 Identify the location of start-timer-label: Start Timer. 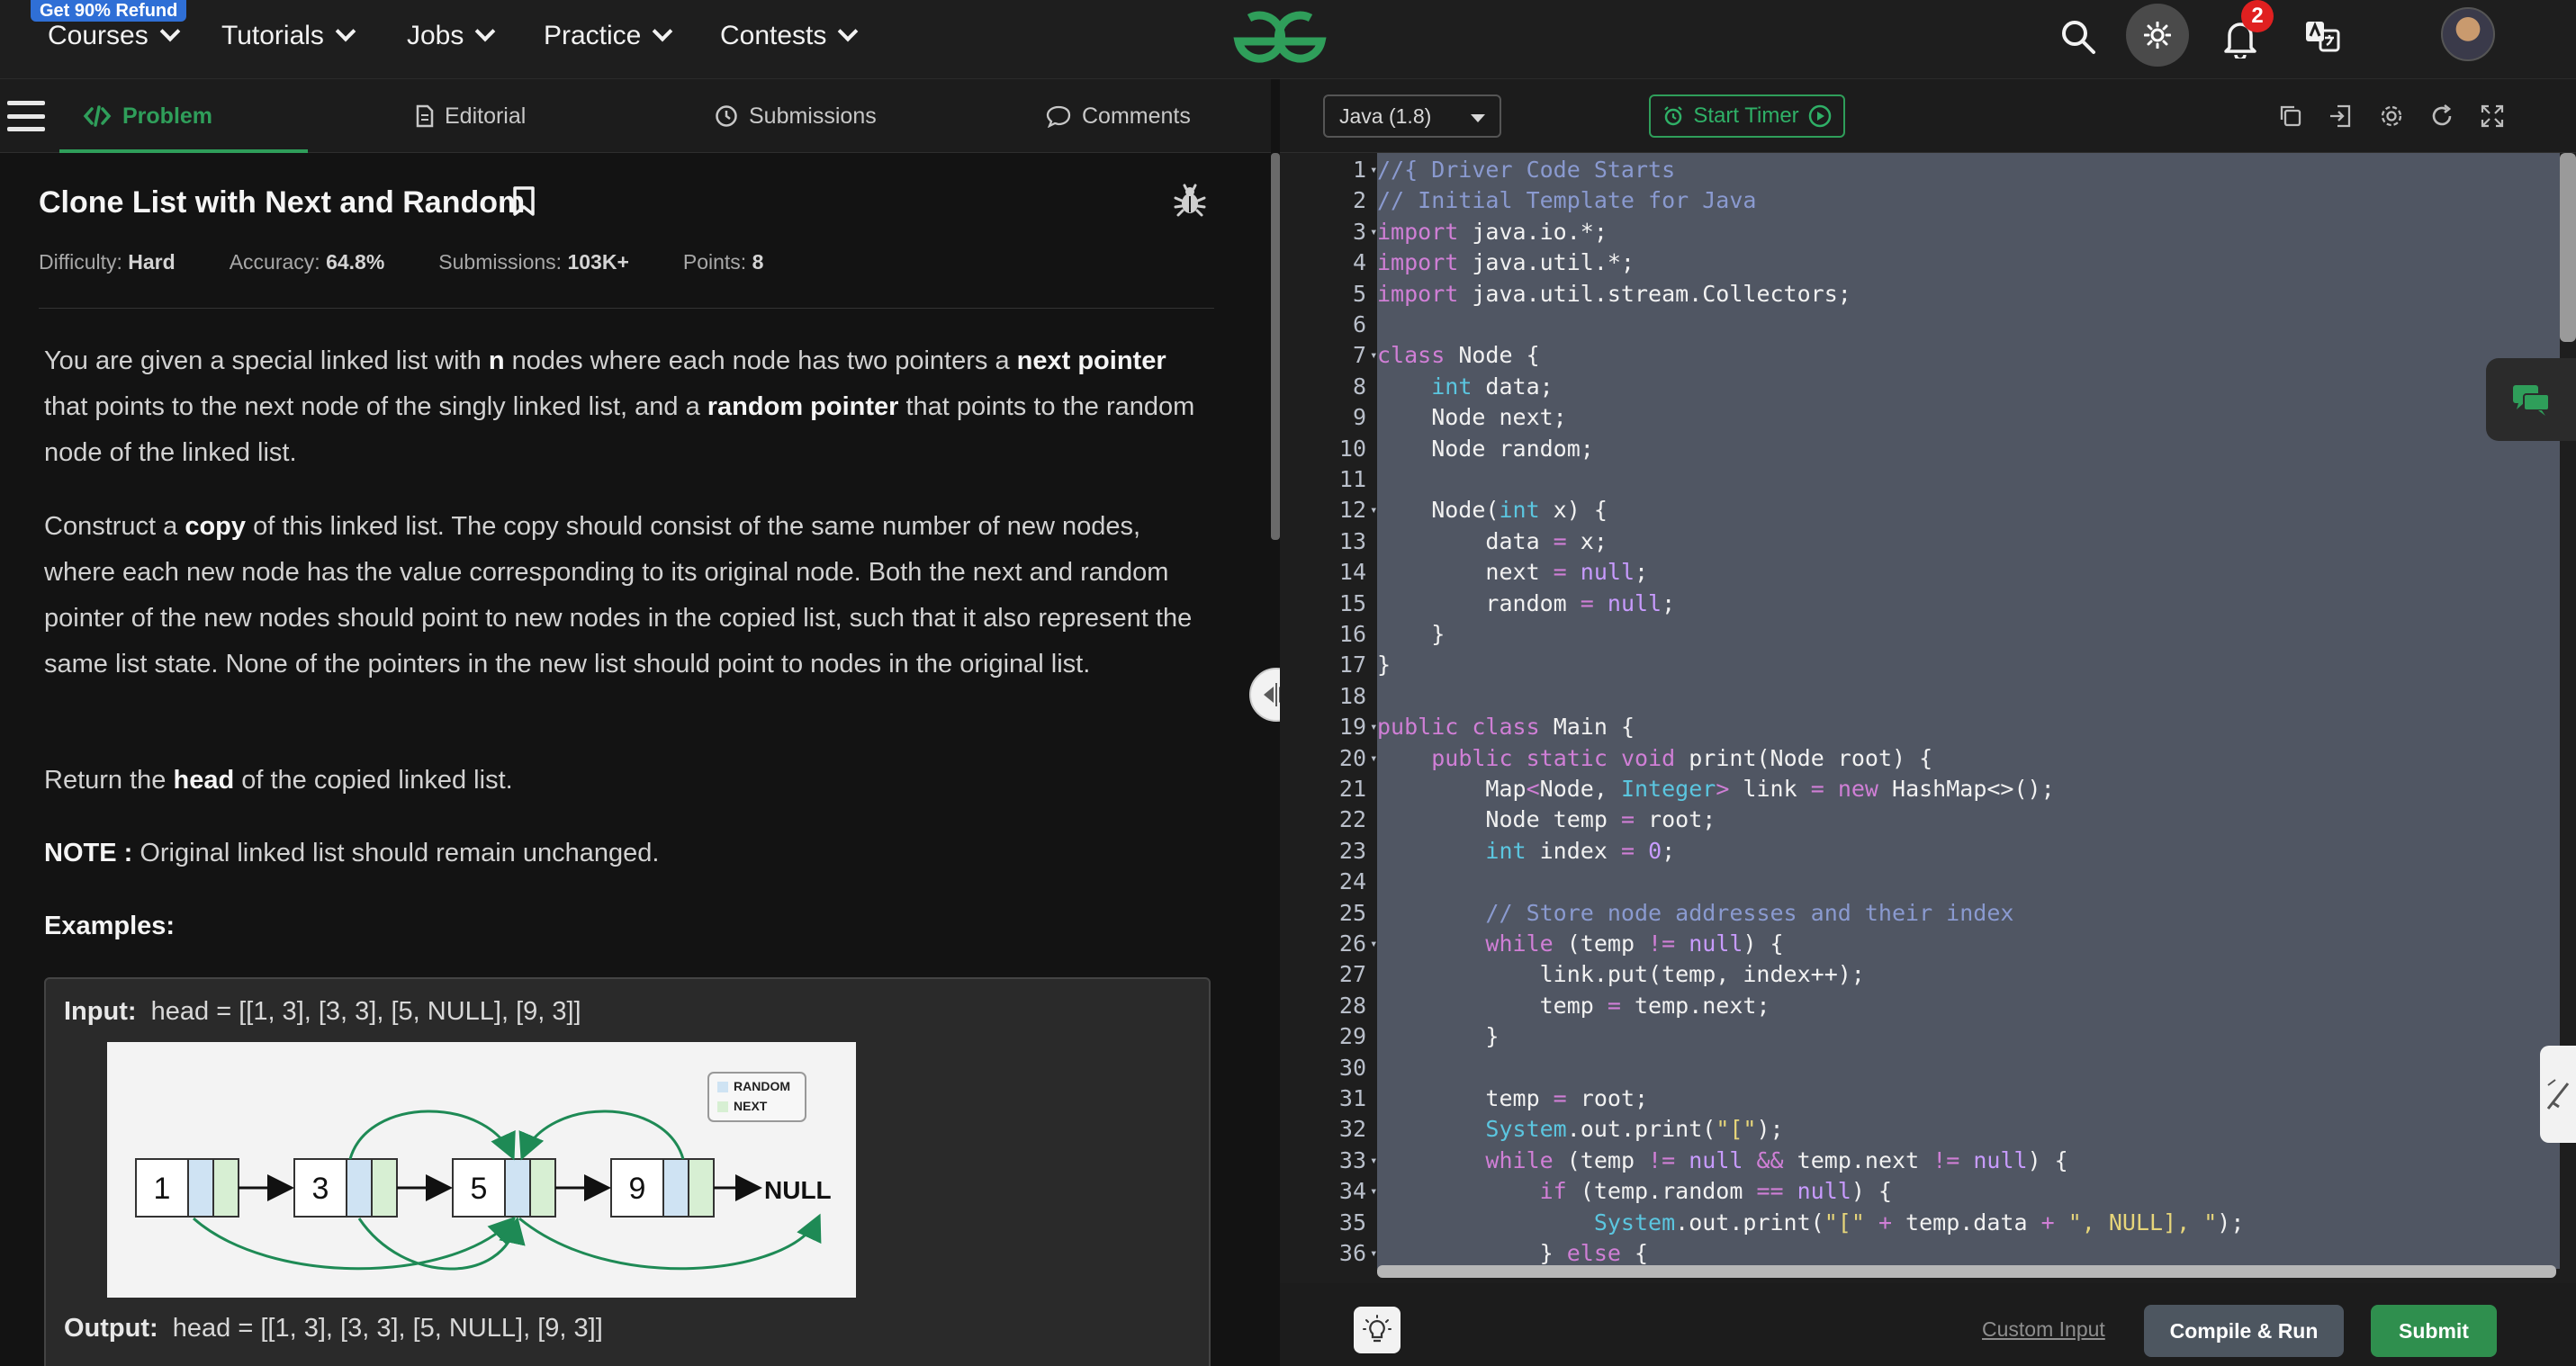
(1746, 115).